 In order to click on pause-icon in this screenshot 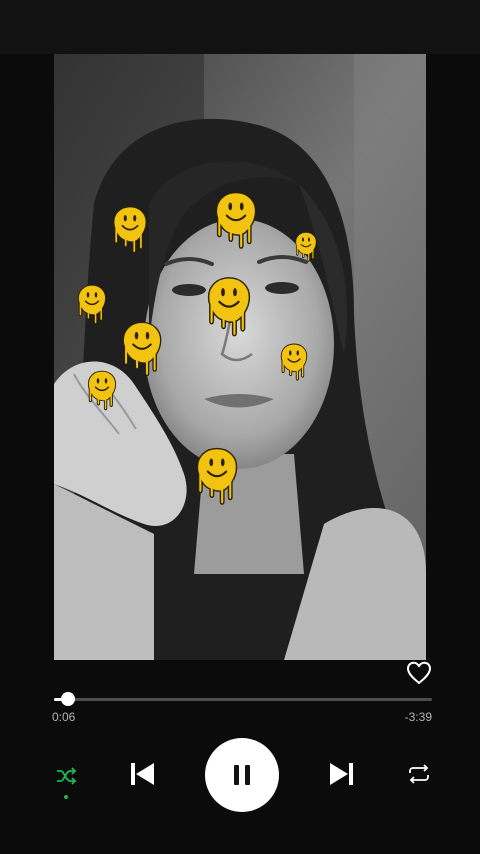, I will do `click(242, 775)`.